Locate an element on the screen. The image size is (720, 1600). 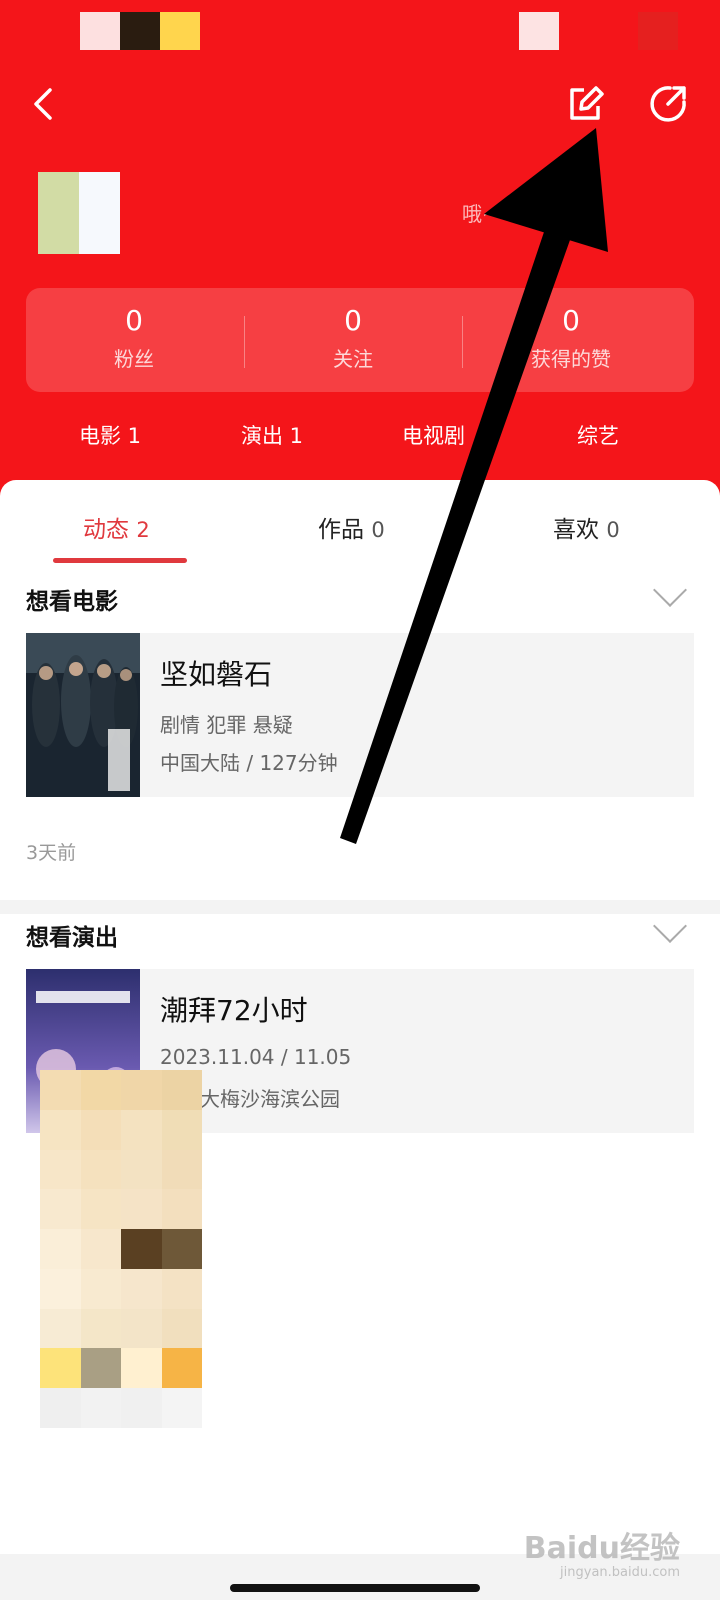
watermark-url: jingyan.baidu.com is located at coordinates (620, 1572).